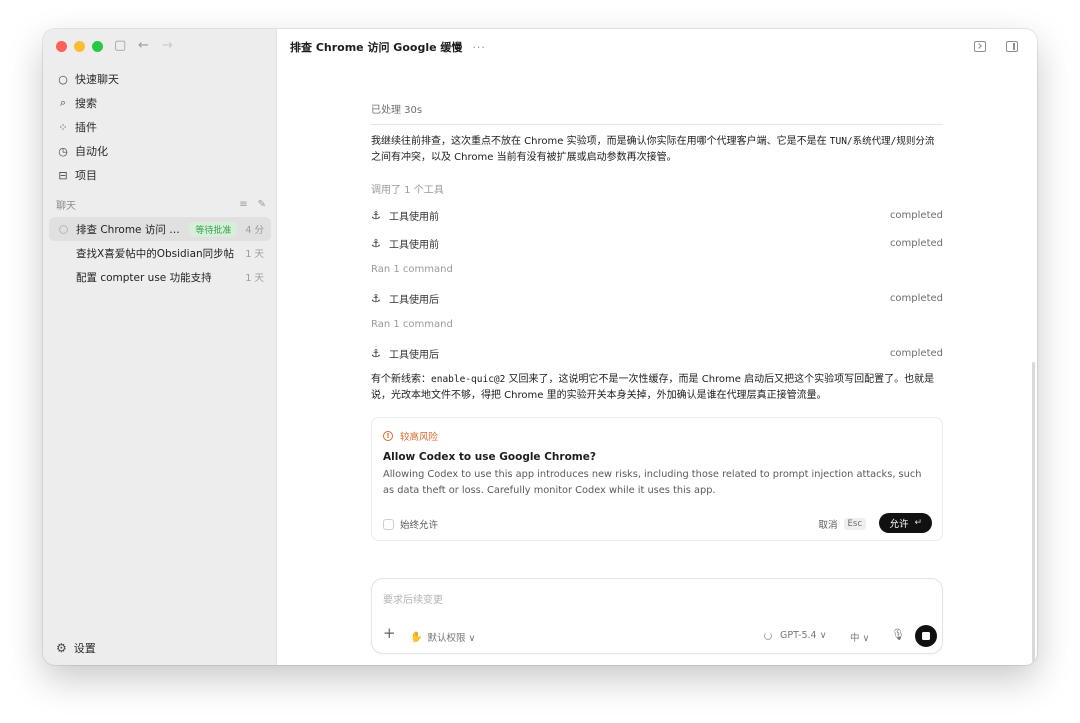  What do you see at coordinates (419, 437) in the screenshot?
I see `risk-label: 较高风险` at bounding box center [419, 437].